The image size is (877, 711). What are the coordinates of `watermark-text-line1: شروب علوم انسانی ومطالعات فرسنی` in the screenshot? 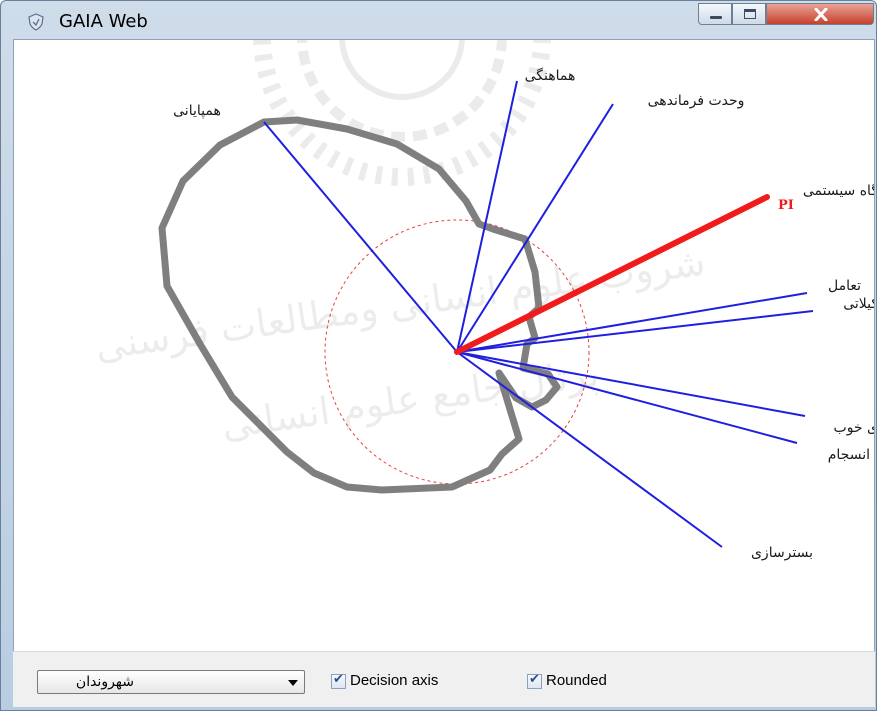 It's located at (400, 305).